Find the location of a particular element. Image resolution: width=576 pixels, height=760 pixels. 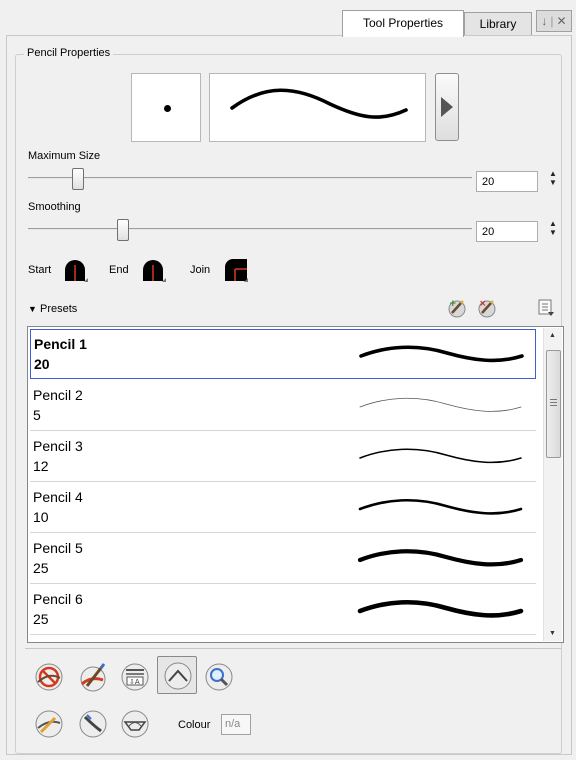

round-cap-start-icon is located at coordinates (76, 270).